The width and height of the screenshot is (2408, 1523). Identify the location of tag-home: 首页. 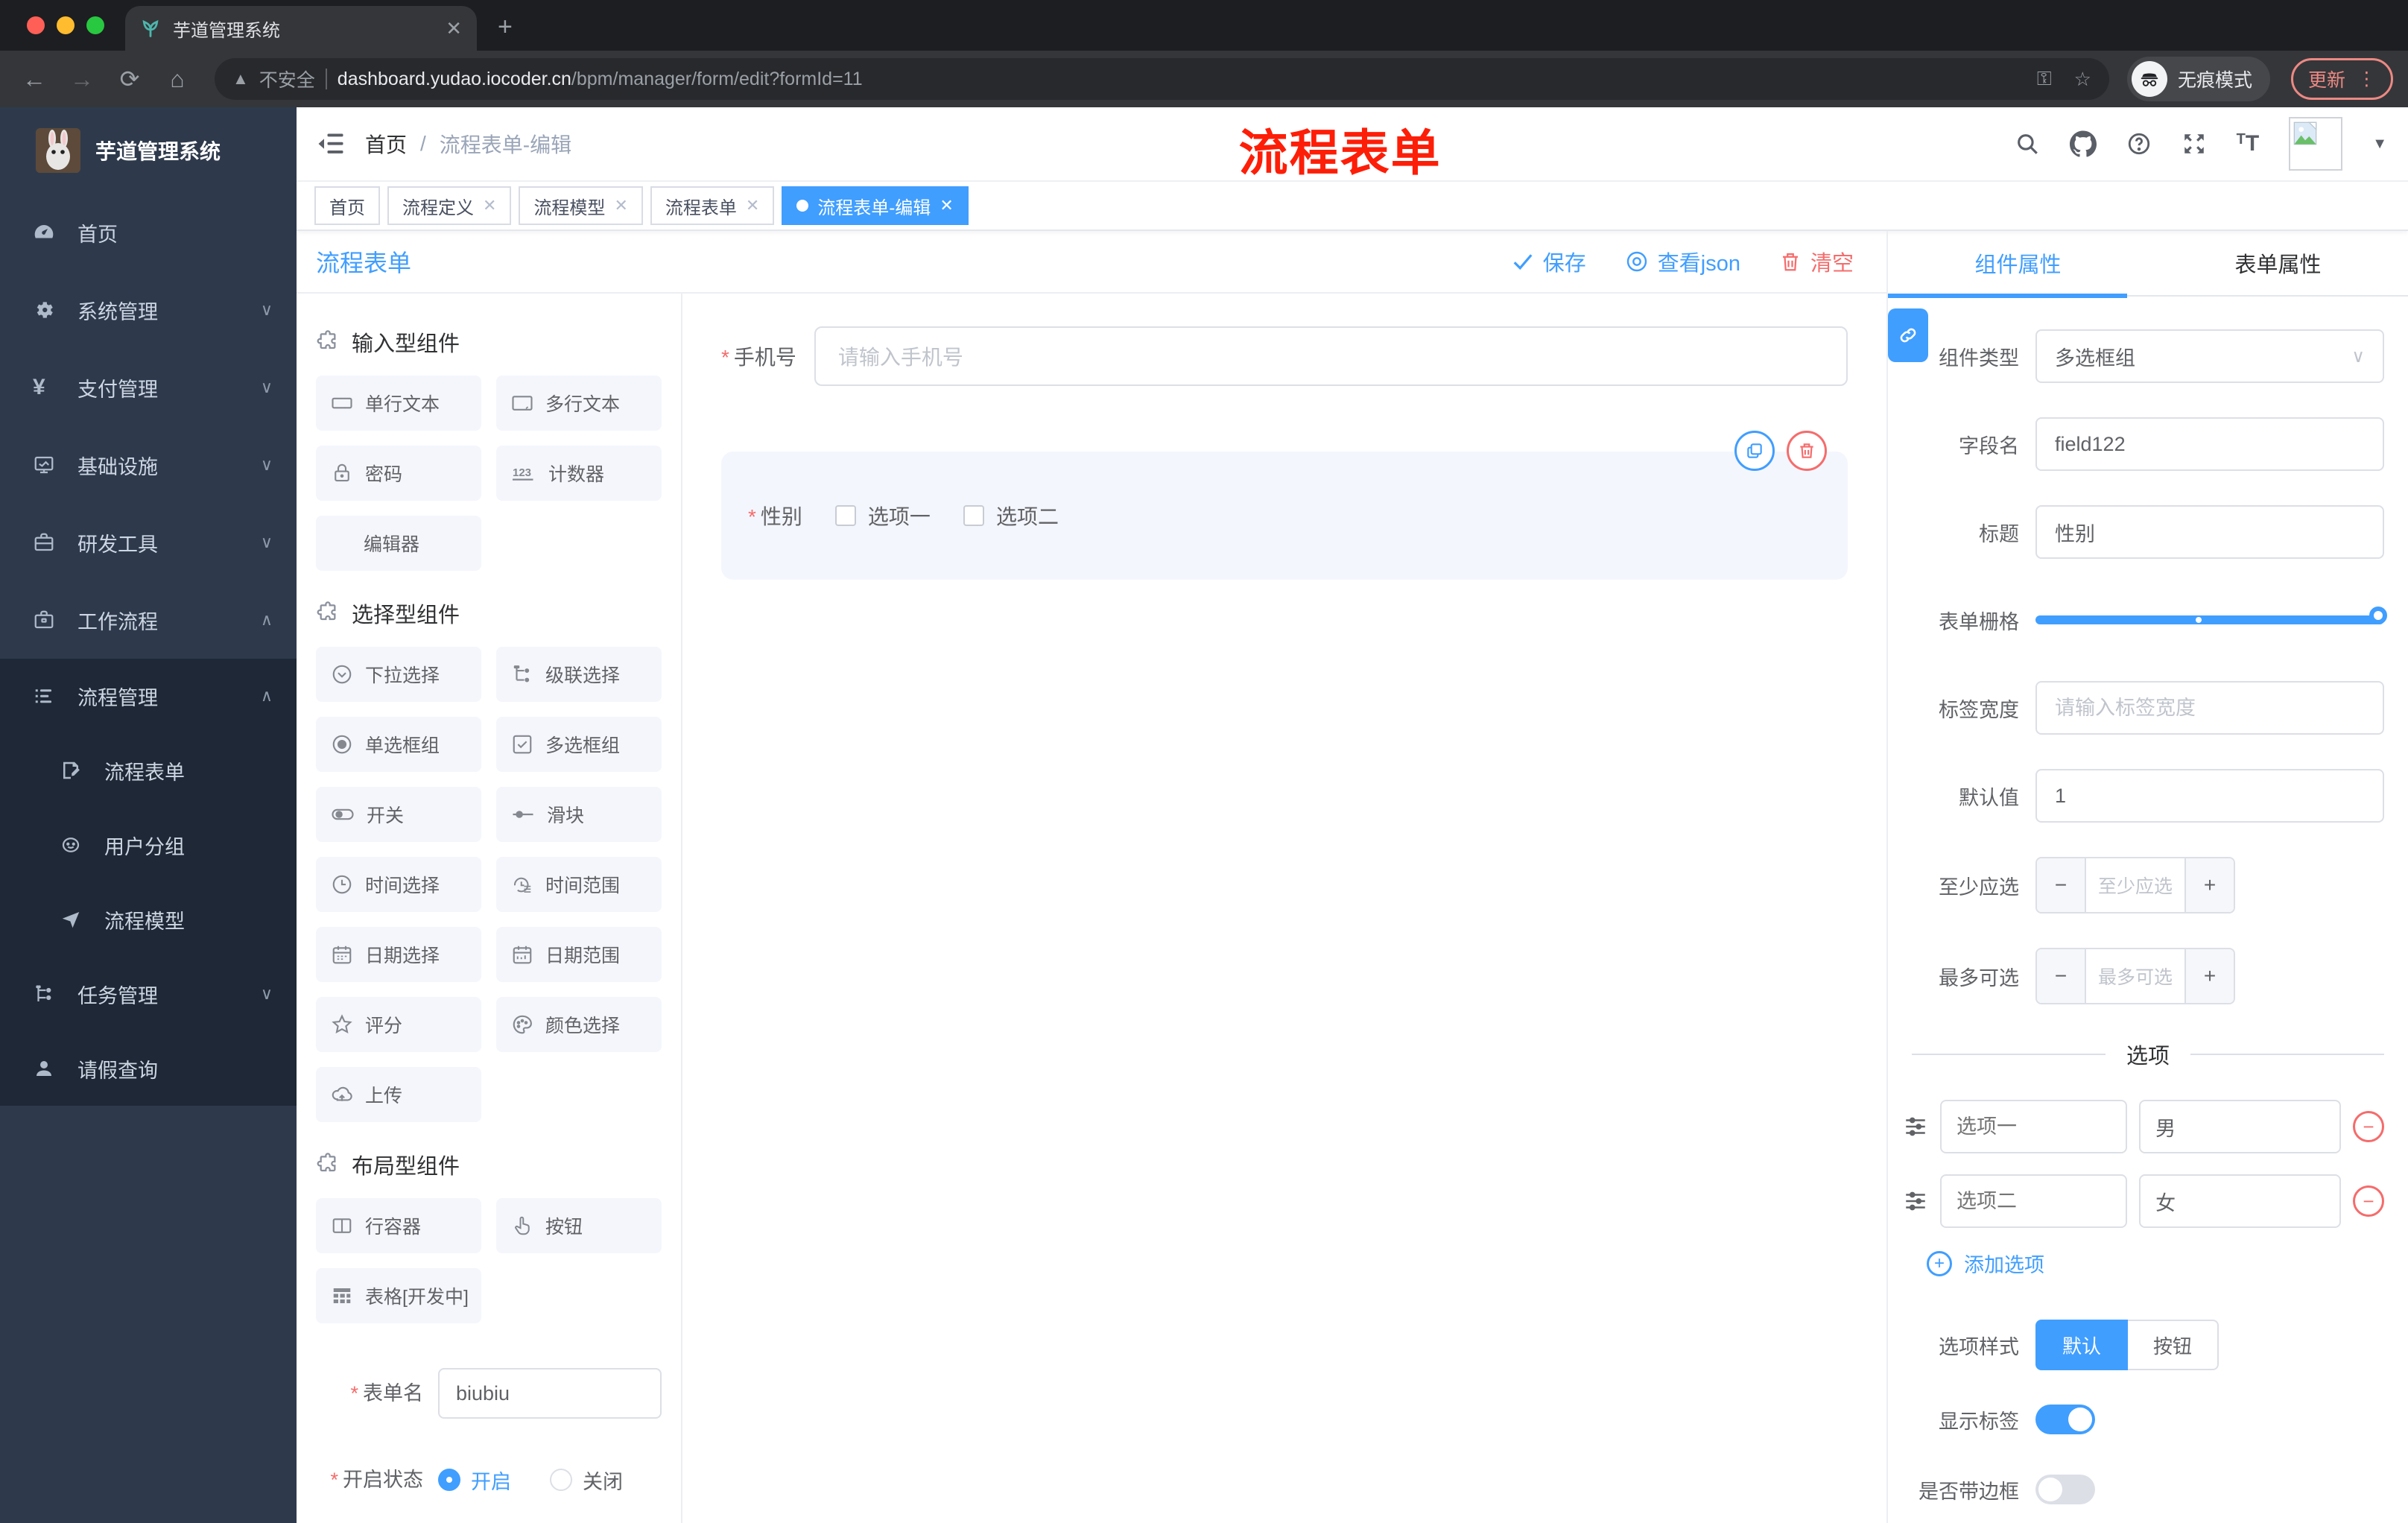
(347, 205).